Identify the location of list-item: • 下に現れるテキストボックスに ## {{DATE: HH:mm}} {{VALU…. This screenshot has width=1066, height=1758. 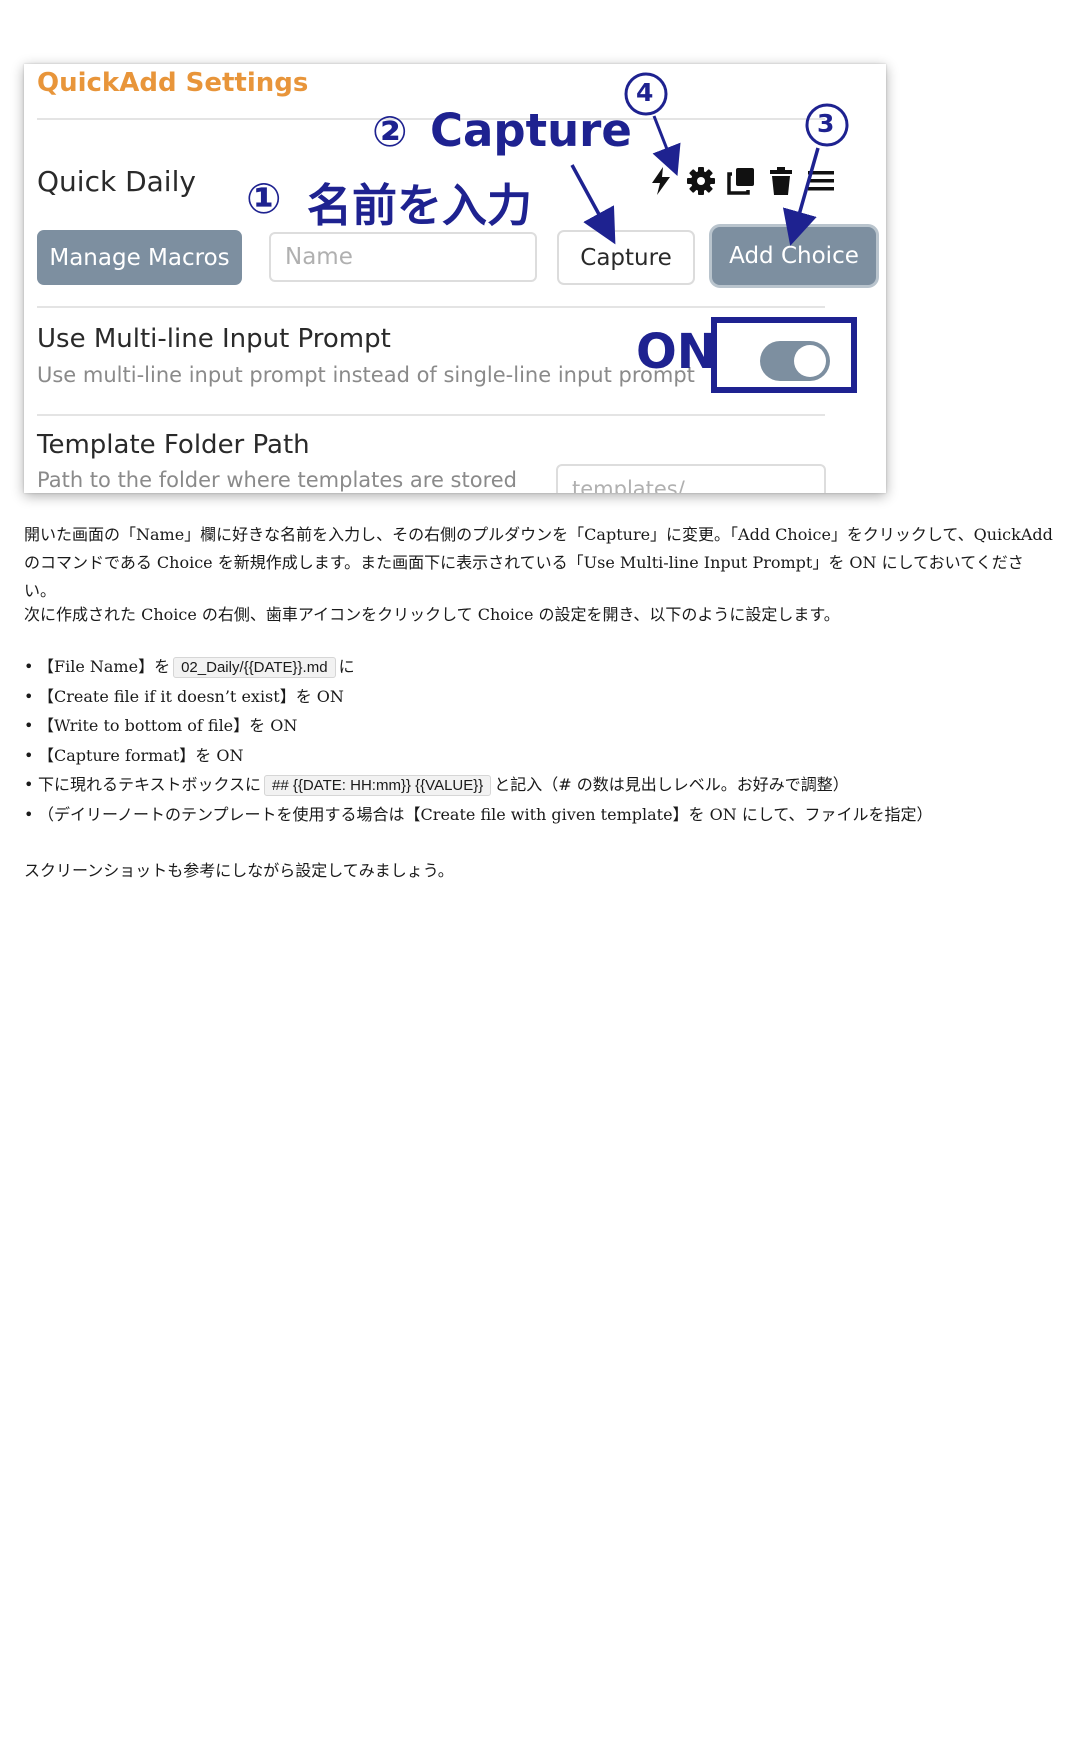
(436, 785).